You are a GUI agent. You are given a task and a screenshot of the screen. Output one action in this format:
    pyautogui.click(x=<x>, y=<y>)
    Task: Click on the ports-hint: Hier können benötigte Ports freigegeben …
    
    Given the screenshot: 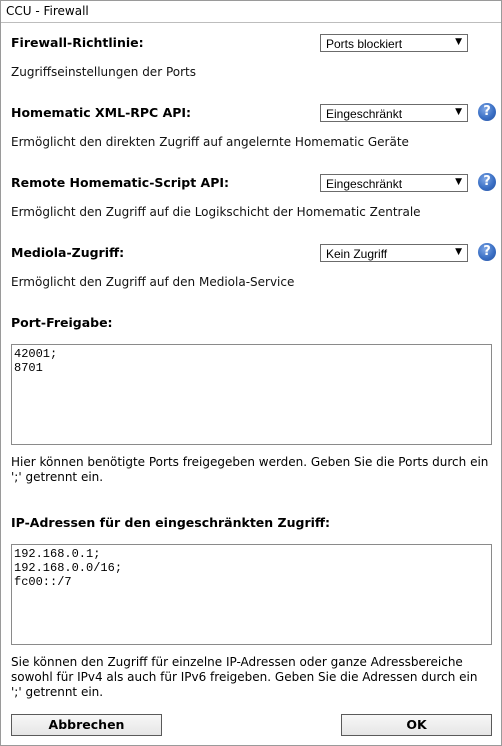 What is the action you would take?
    pyautogui.click(x=250, y=469)
    